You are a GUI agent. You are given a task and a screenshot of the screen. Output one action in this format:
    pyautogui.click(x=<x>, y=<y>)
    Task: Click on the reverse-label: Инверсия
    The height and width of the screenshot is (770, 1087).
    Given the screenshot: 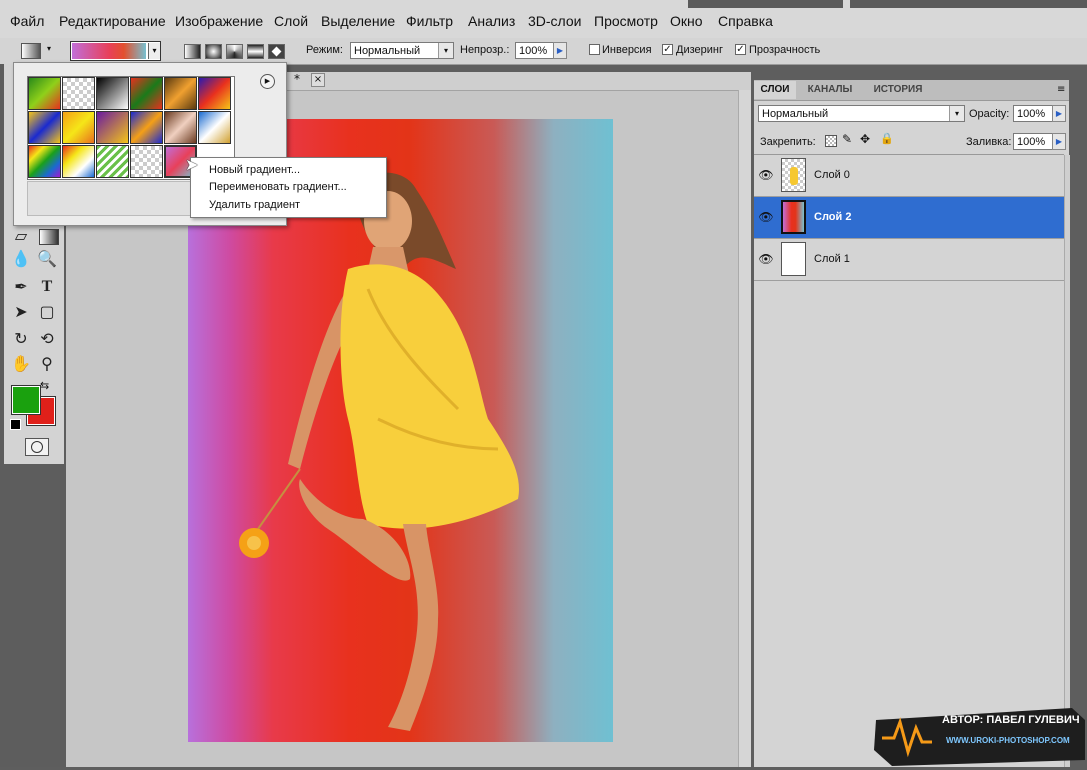 What is the action you would take?
    pyautogui.click(x=627, y=50)
    